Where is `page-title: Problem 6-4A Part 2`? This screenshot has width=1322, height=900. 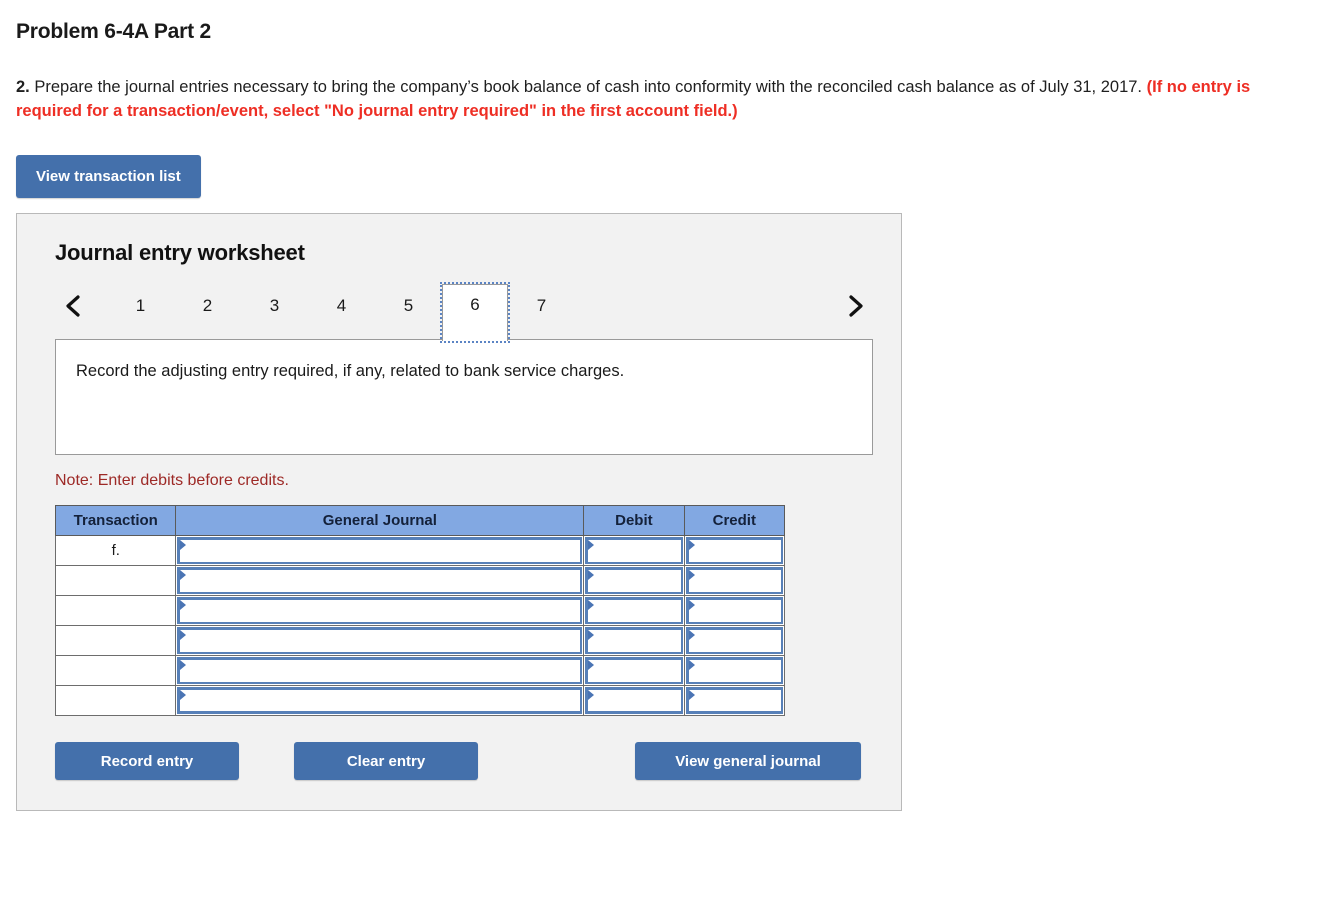
page-title: Problem 6-4A Part 2 is located at coordinates (113, 31).